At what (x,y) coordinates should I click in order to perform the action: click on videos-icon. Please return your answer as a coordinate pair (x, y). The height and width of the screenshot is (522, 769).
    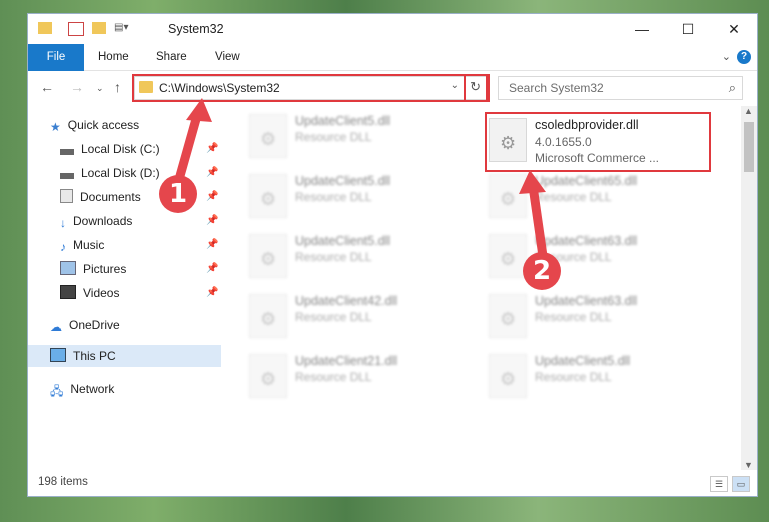
    Looking at the image, I should click on (68, 292).